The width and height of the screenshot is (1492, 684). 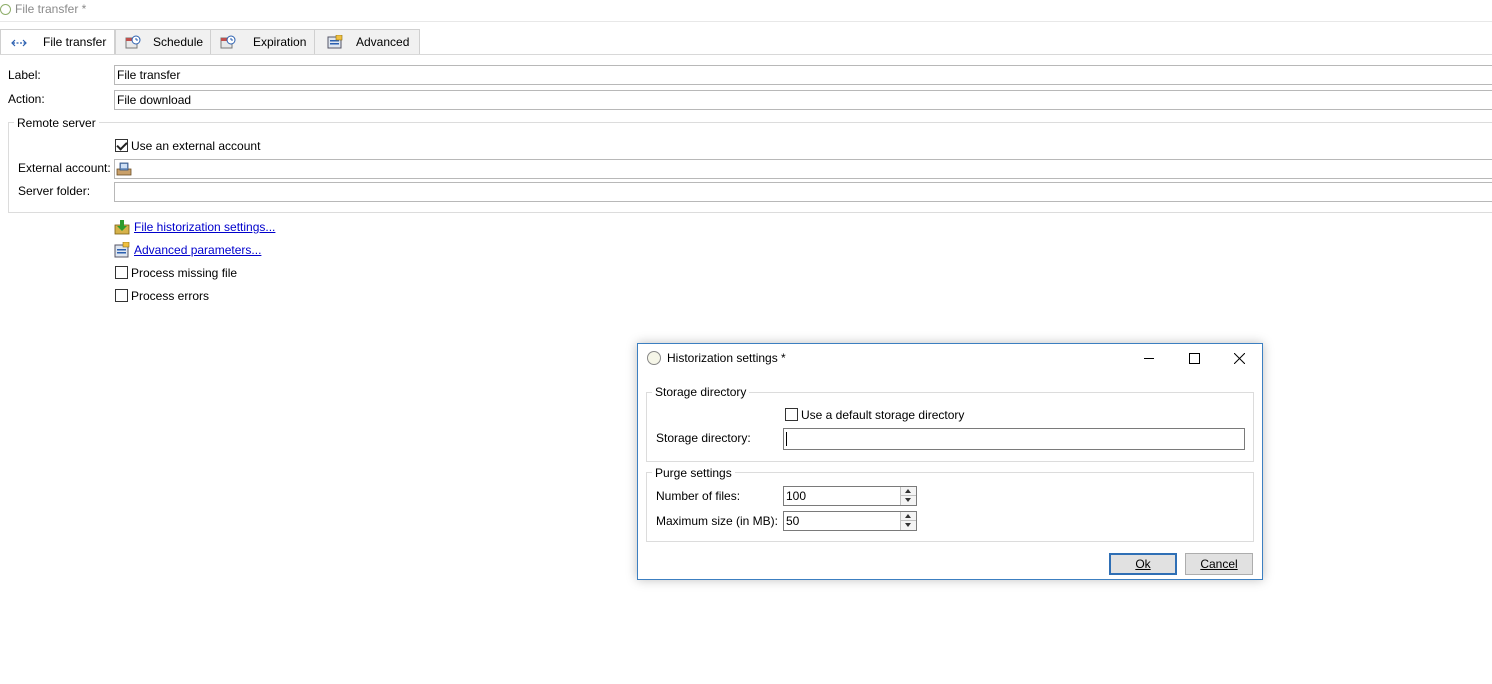 What do you see at coordinates (698, 496) in the screenshot?
I see `number-of-files-caption: Number of files:` at bounding box center [698, 496].